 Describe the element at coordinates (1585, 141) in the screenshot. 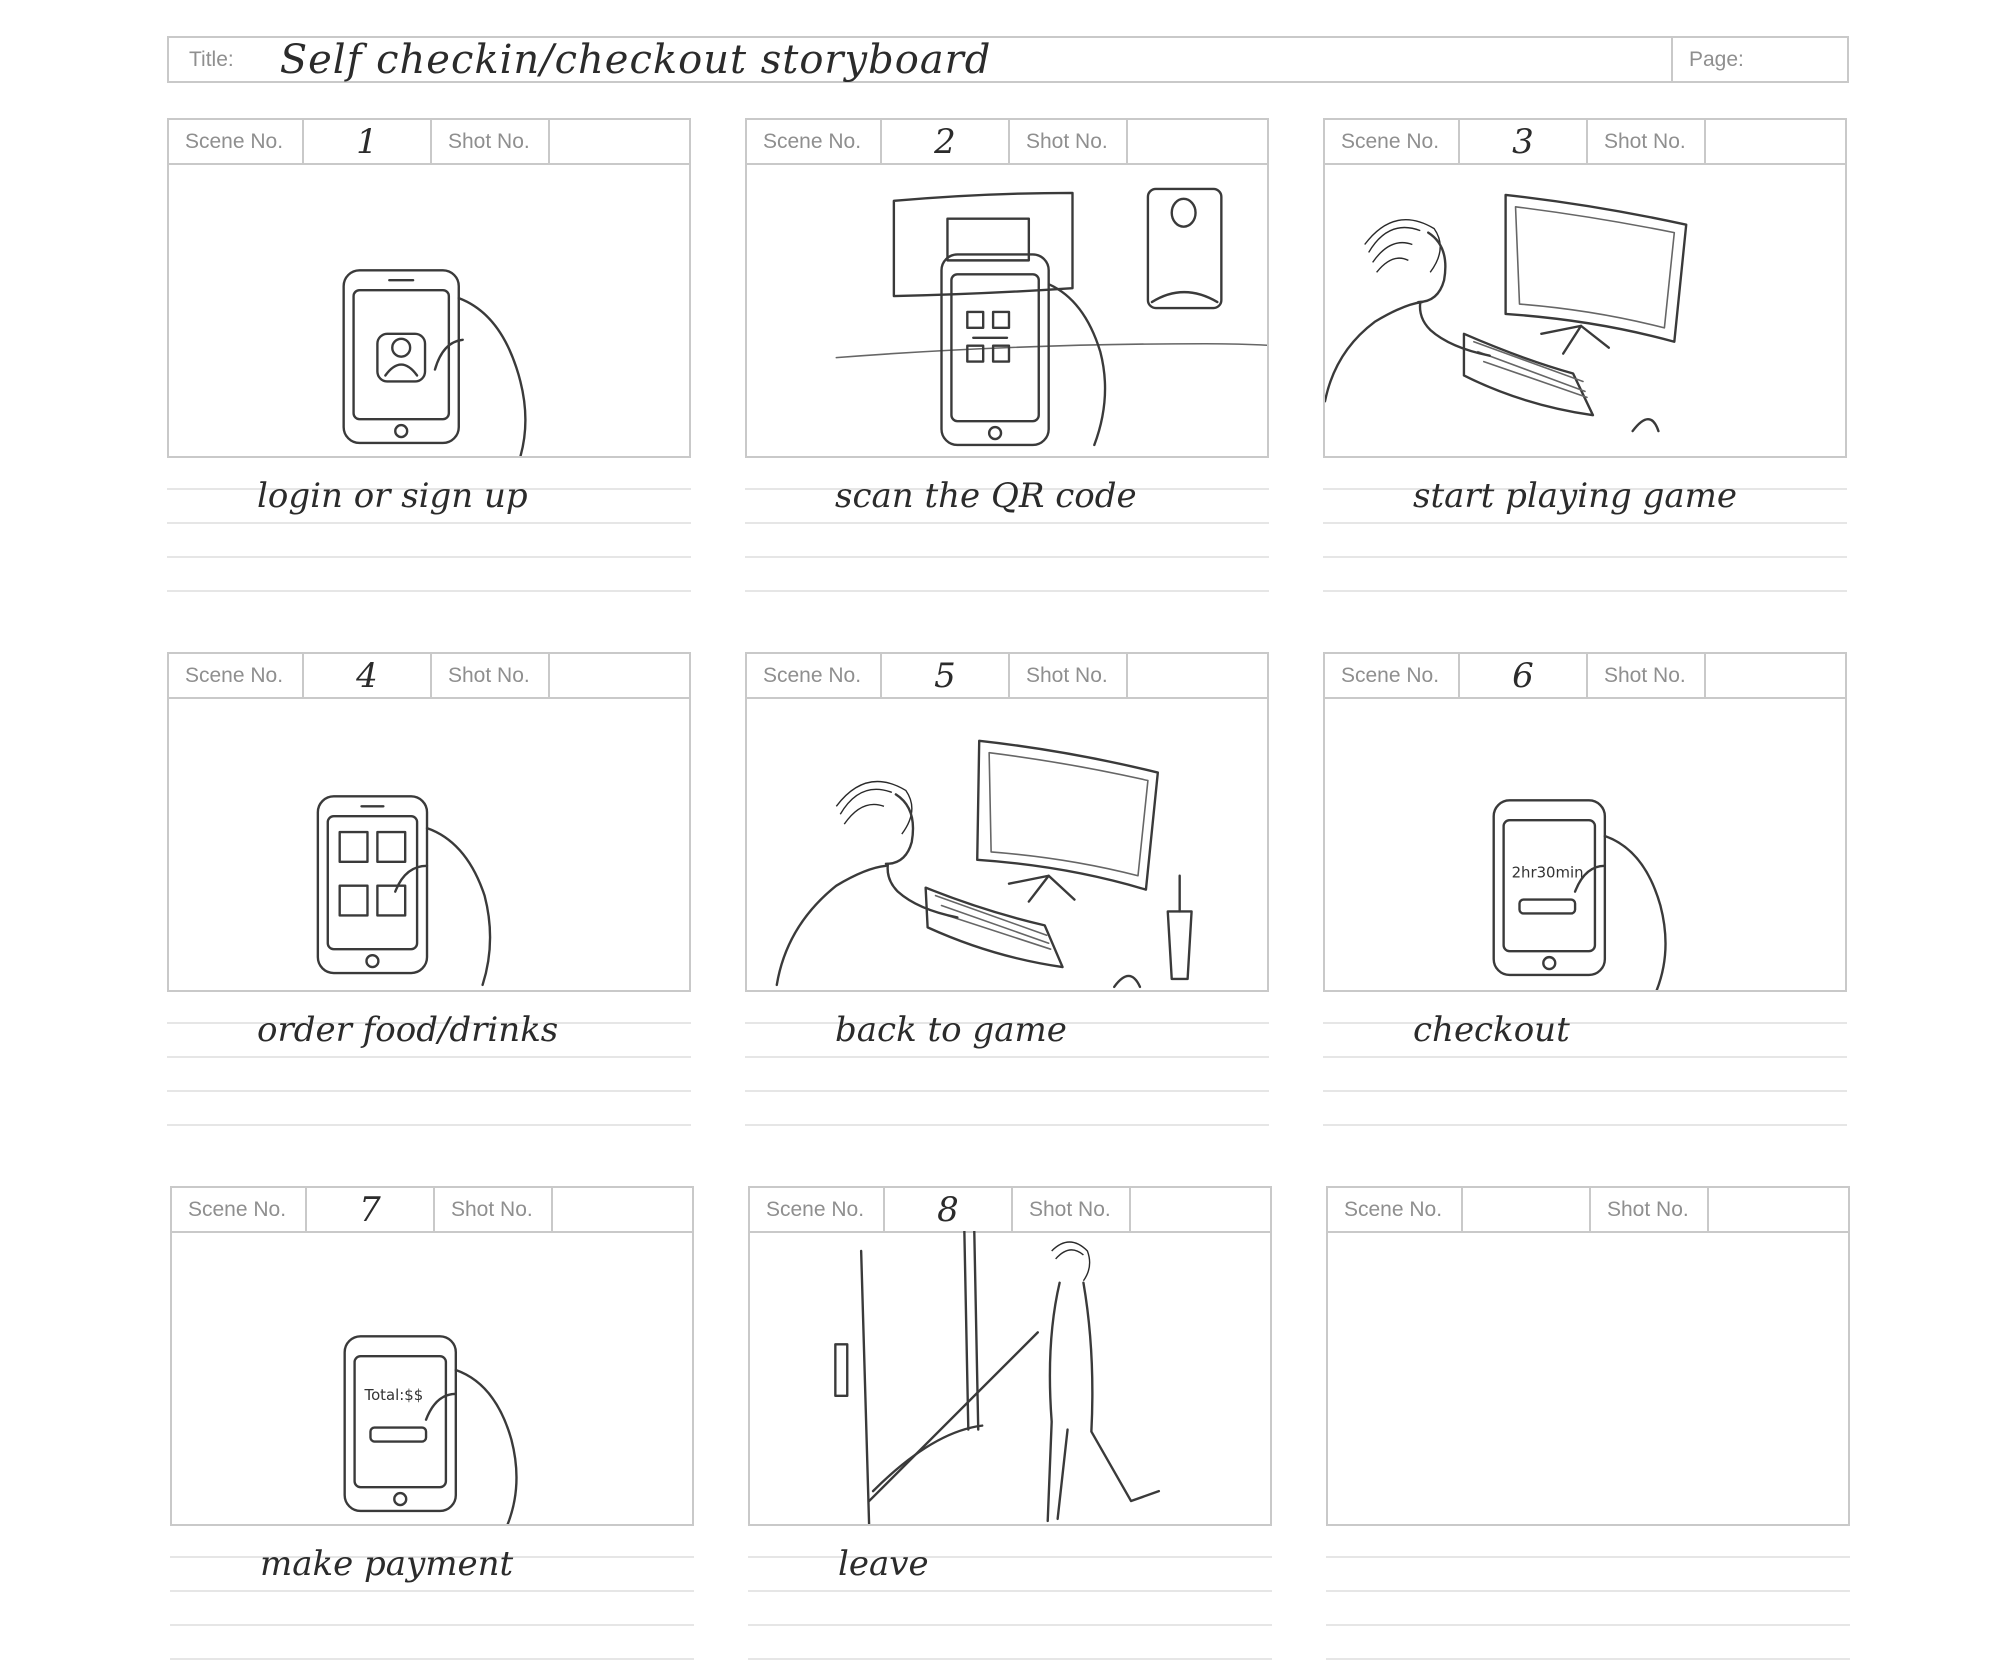

I see `panel-header: Scene No. 3 Shot No.` at that location.